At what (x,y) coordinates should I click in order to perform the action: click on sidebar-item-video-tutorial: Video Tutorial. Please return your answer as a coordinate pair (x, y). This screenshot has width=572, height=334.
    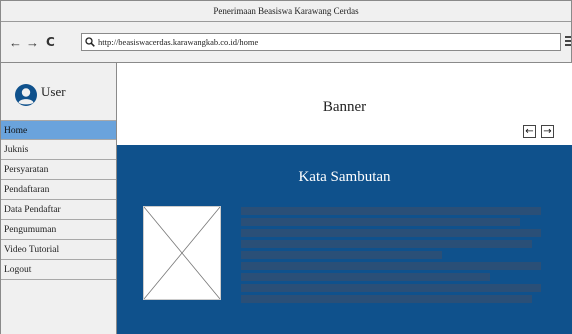
    Looking at the image, I should click on (58, 250).